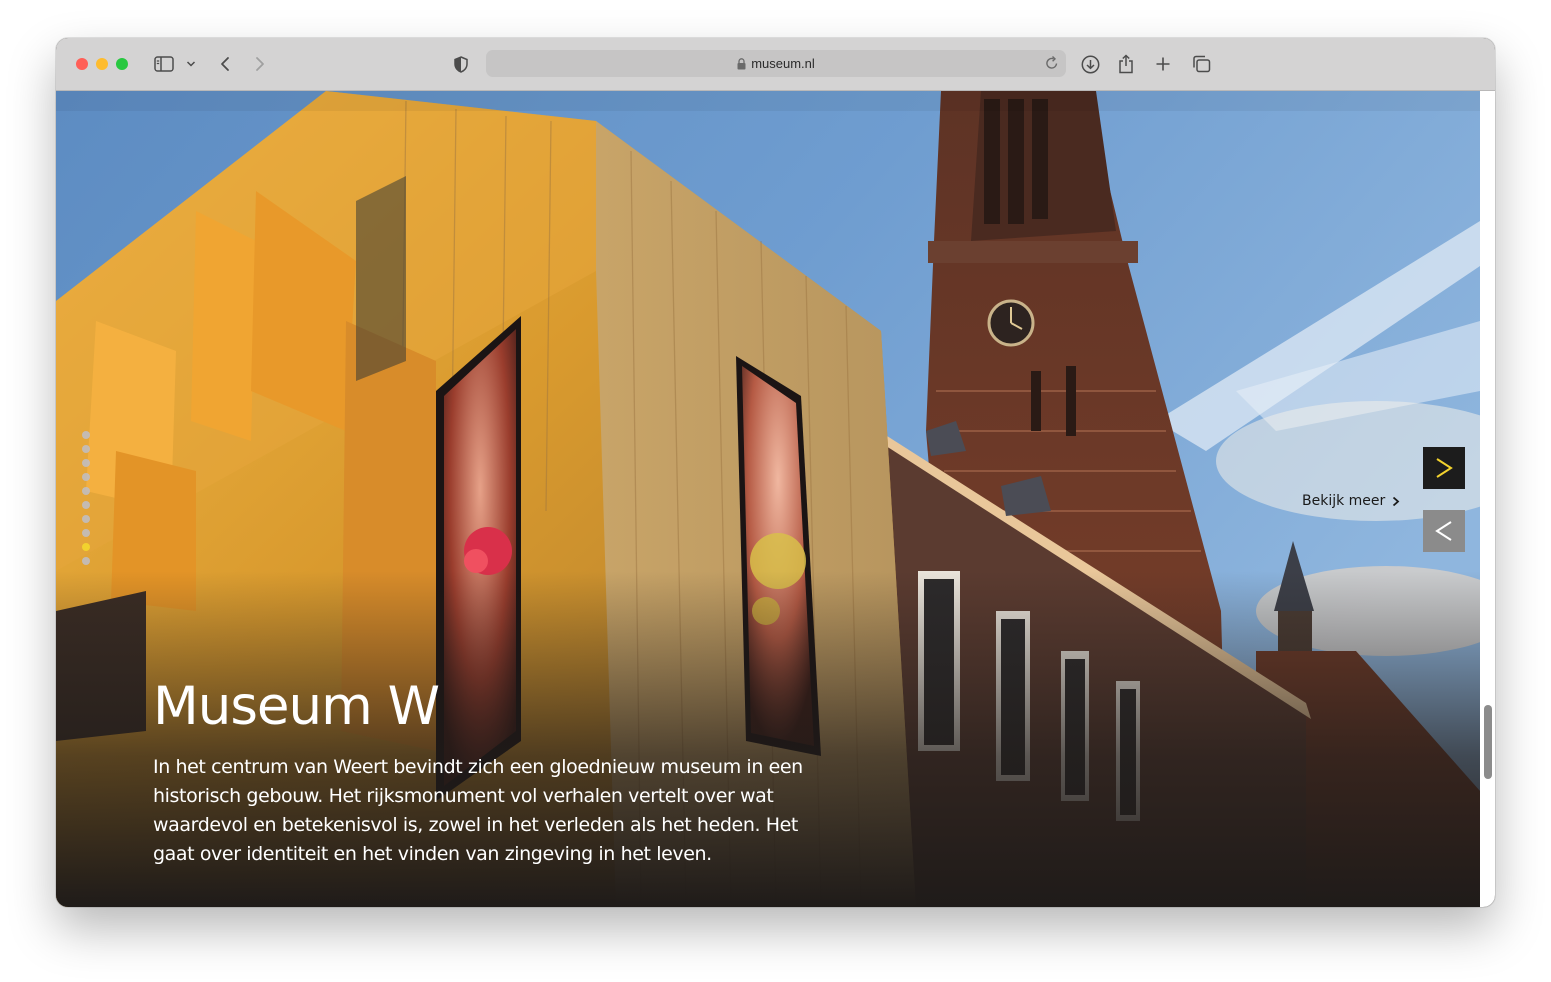  Describe the element at coordinates (741, 63) in the screenshot. I see `lock-icon` at that location.